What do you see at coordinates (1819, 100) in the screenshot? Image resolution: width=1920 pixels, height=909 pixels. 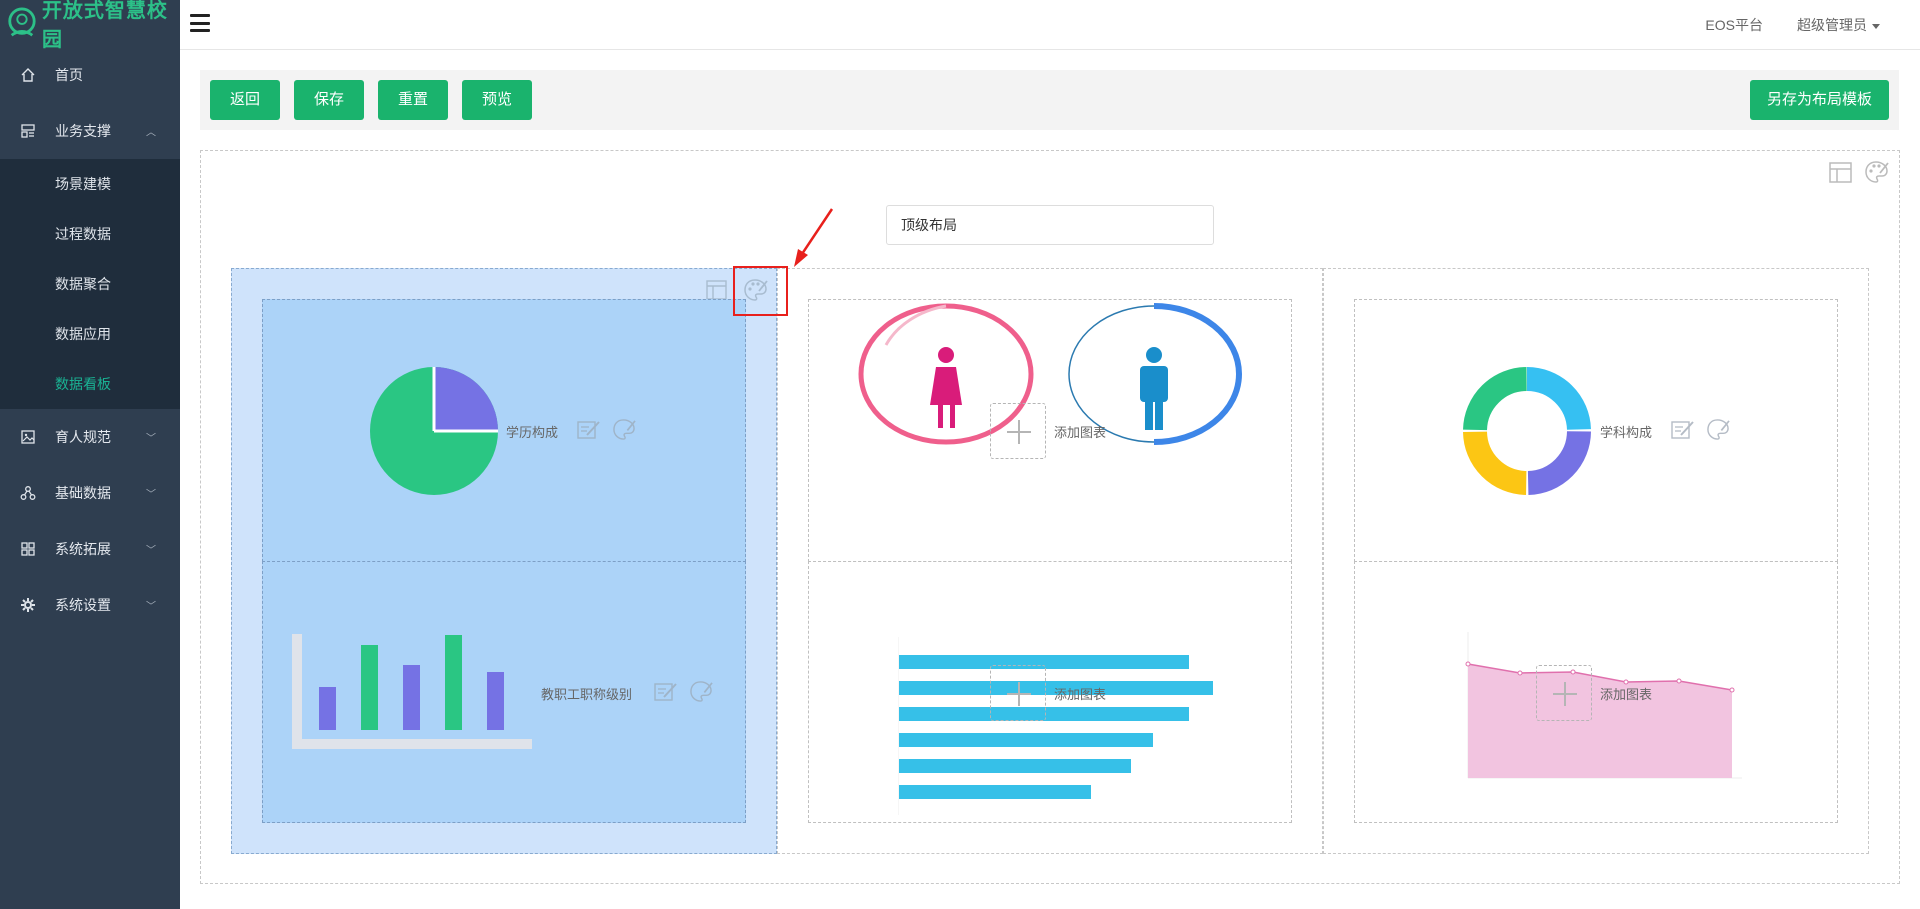 I see `save-as-template-button: 另存为布局模板` at bounding box center [1819, 100].